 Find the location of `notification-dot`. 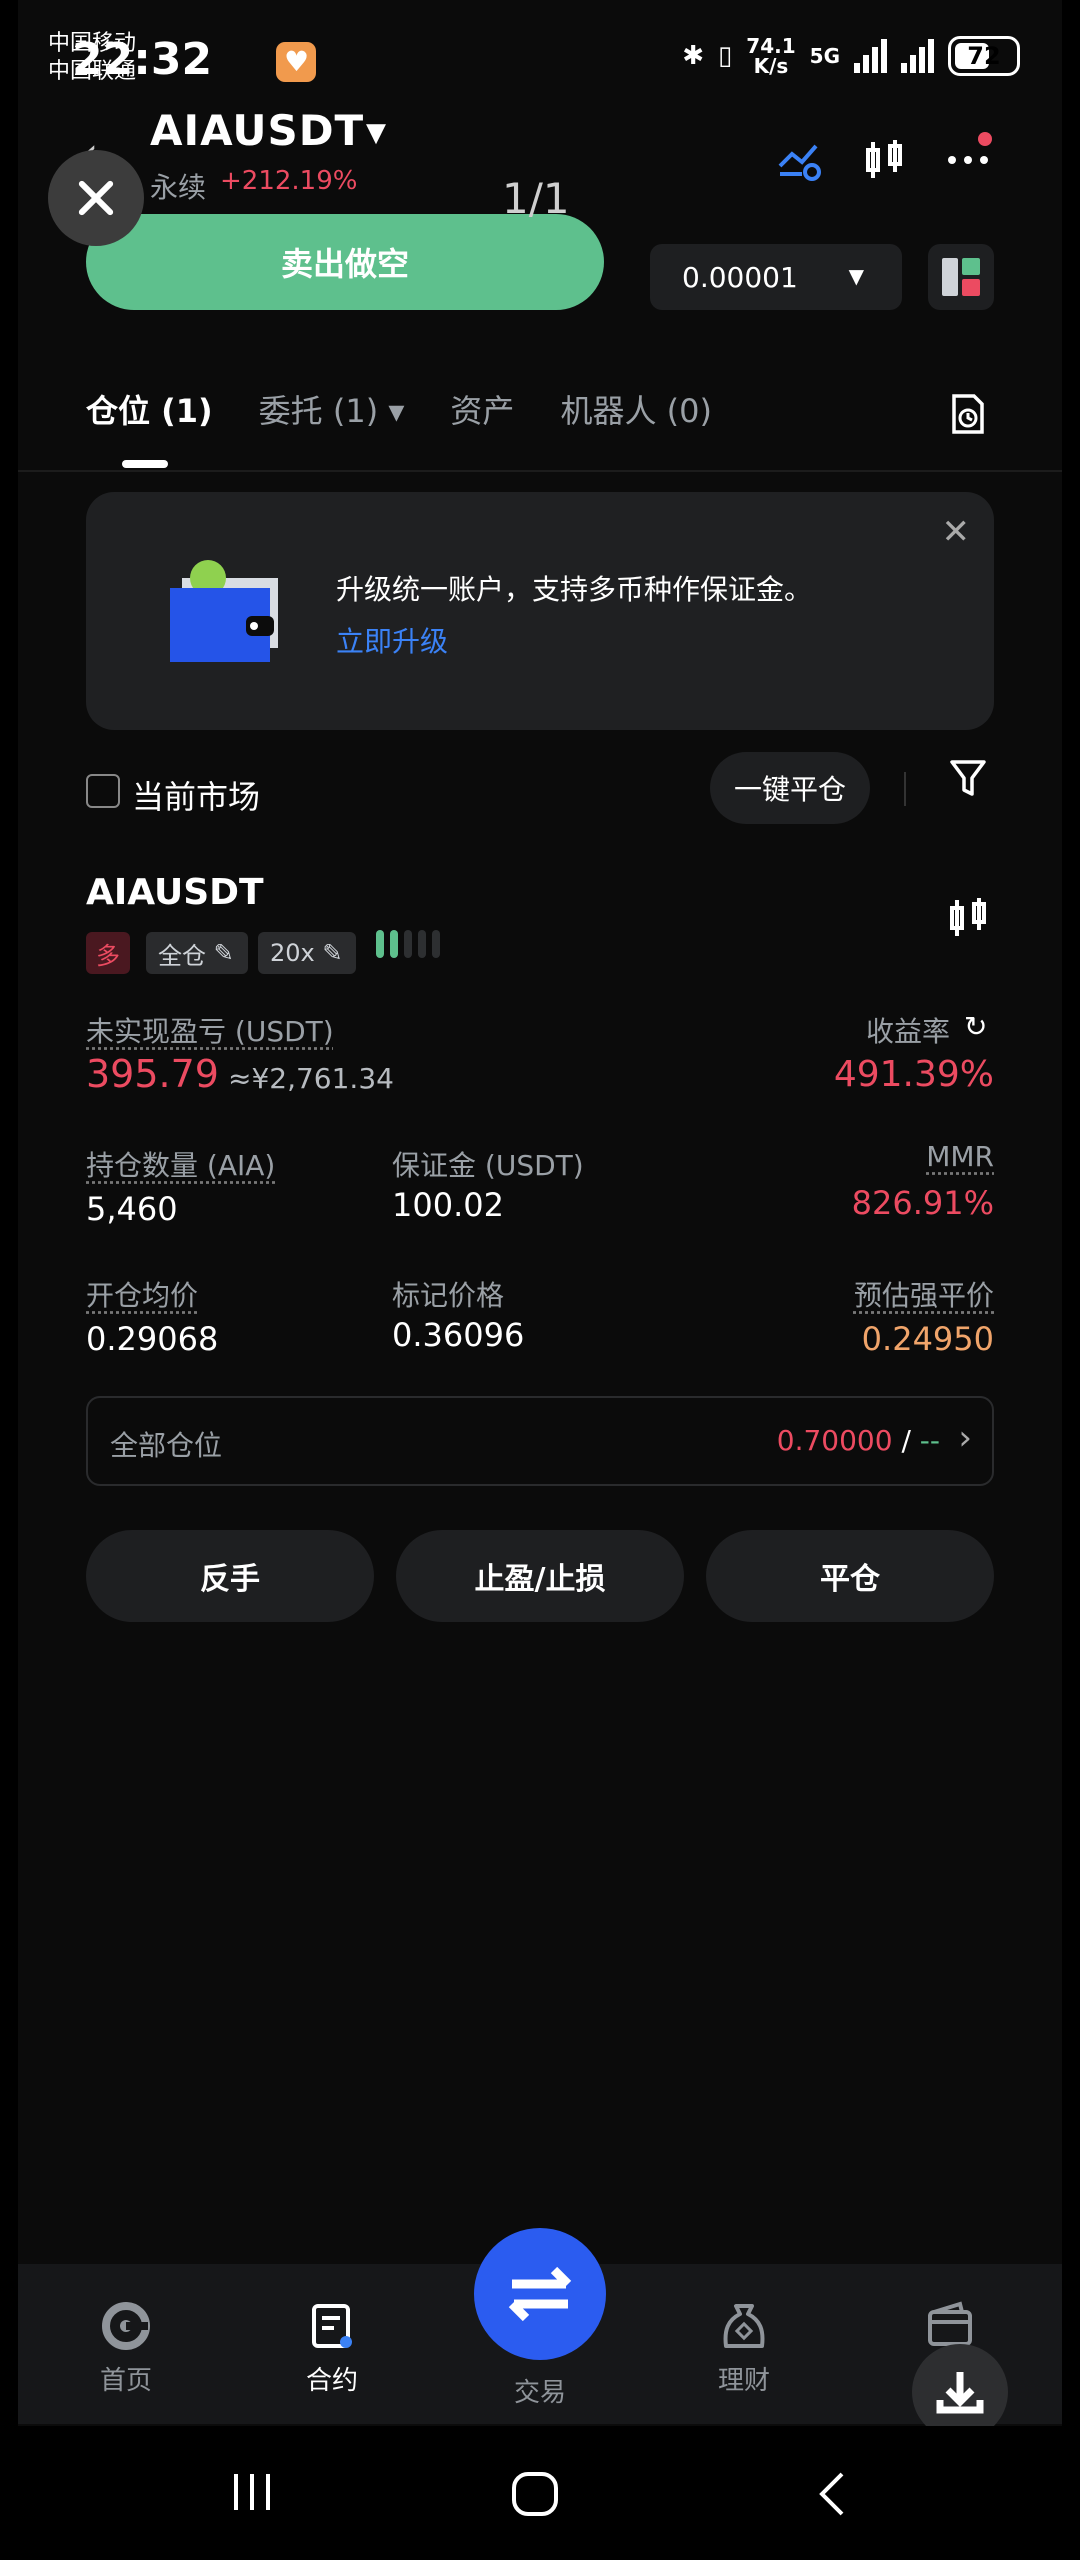

notification-dot is located at coordinates (985, 139).